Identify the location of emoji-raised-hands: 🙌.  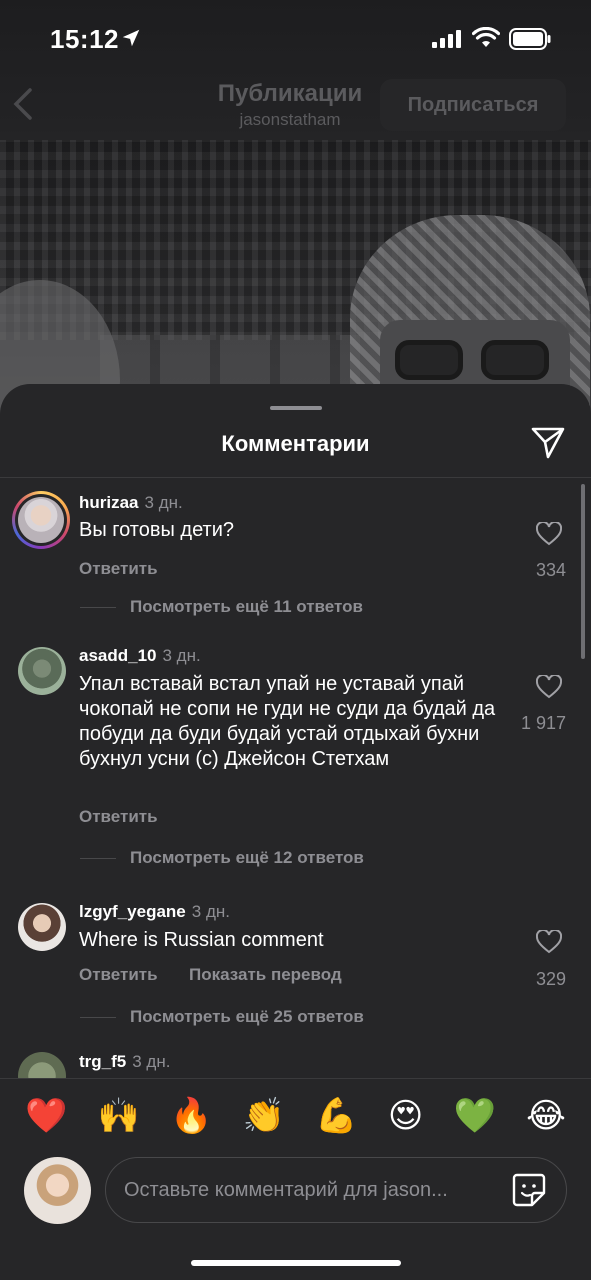
(119, 1116).